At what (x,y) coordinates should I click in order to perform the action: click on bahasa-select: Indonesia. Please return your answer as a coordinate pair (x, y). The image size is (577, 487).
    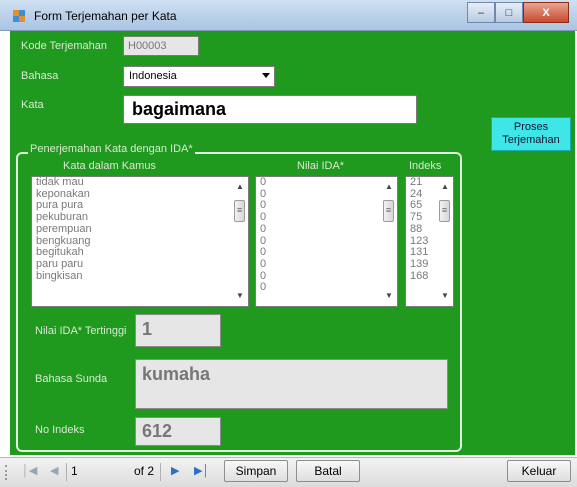
    Looking at the image, I should click on (199, 76).